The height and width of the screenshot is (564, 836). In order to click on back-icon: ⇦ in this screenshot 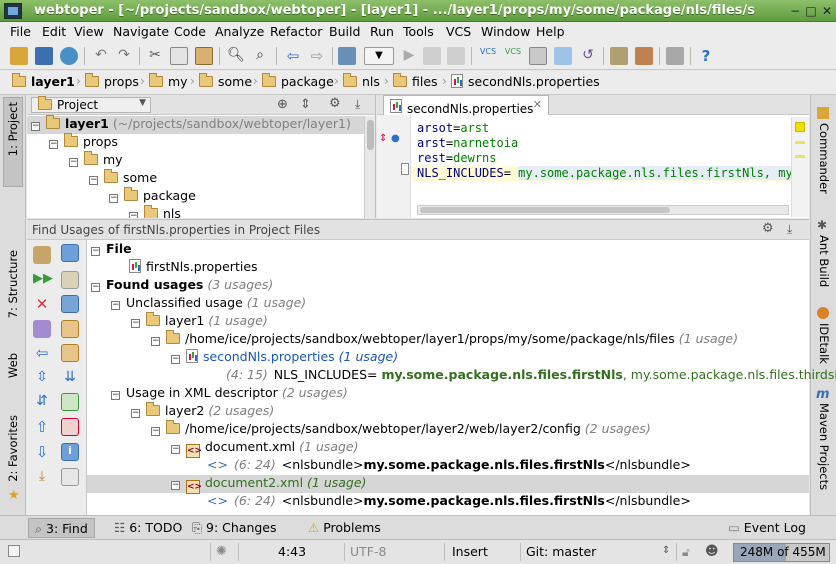, I will do `click(293, 56)`.